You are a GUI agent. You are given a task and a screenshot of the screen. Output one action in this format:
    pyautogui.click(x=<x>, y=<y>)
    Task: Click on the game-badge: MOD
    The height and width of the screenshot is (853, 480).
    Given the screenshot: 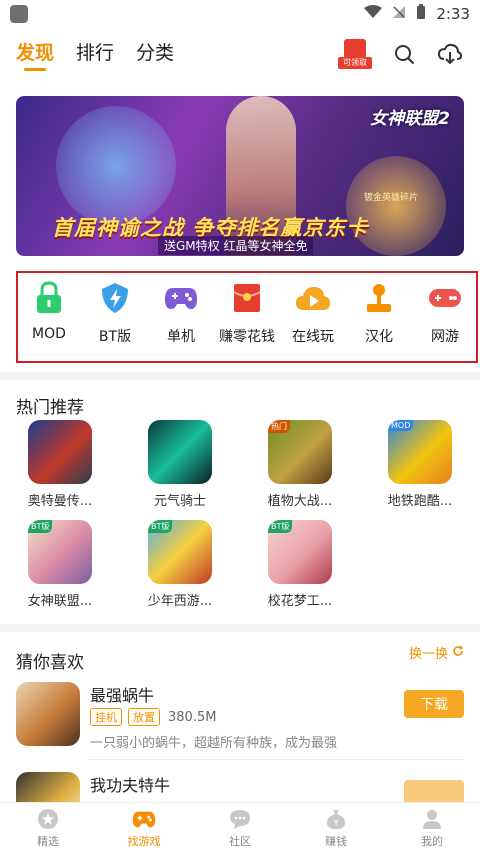 What is the action you would take?
    pyautogui.click(x=401, y=425)
    